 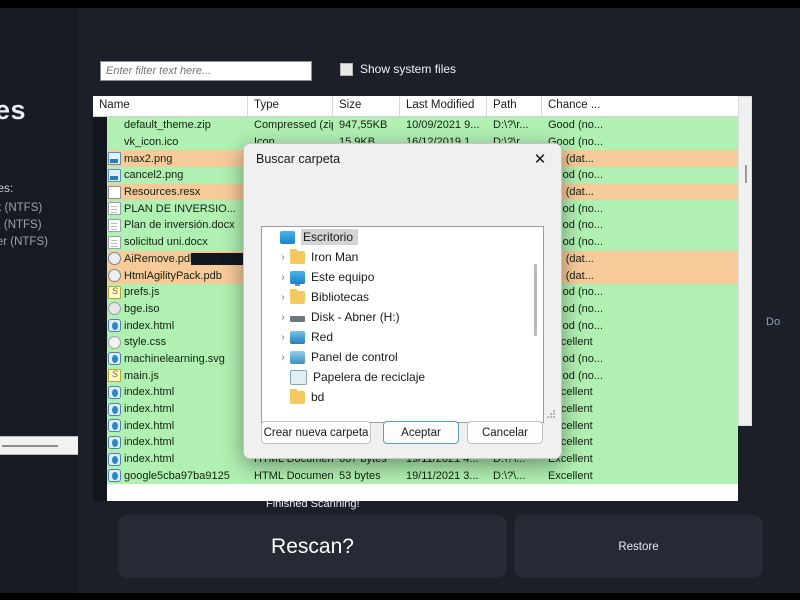 What do you see at coordinates (443, 106) in the screenshot?
I see `column-header-modified: Last Modified` at bounding box center [443, 106].